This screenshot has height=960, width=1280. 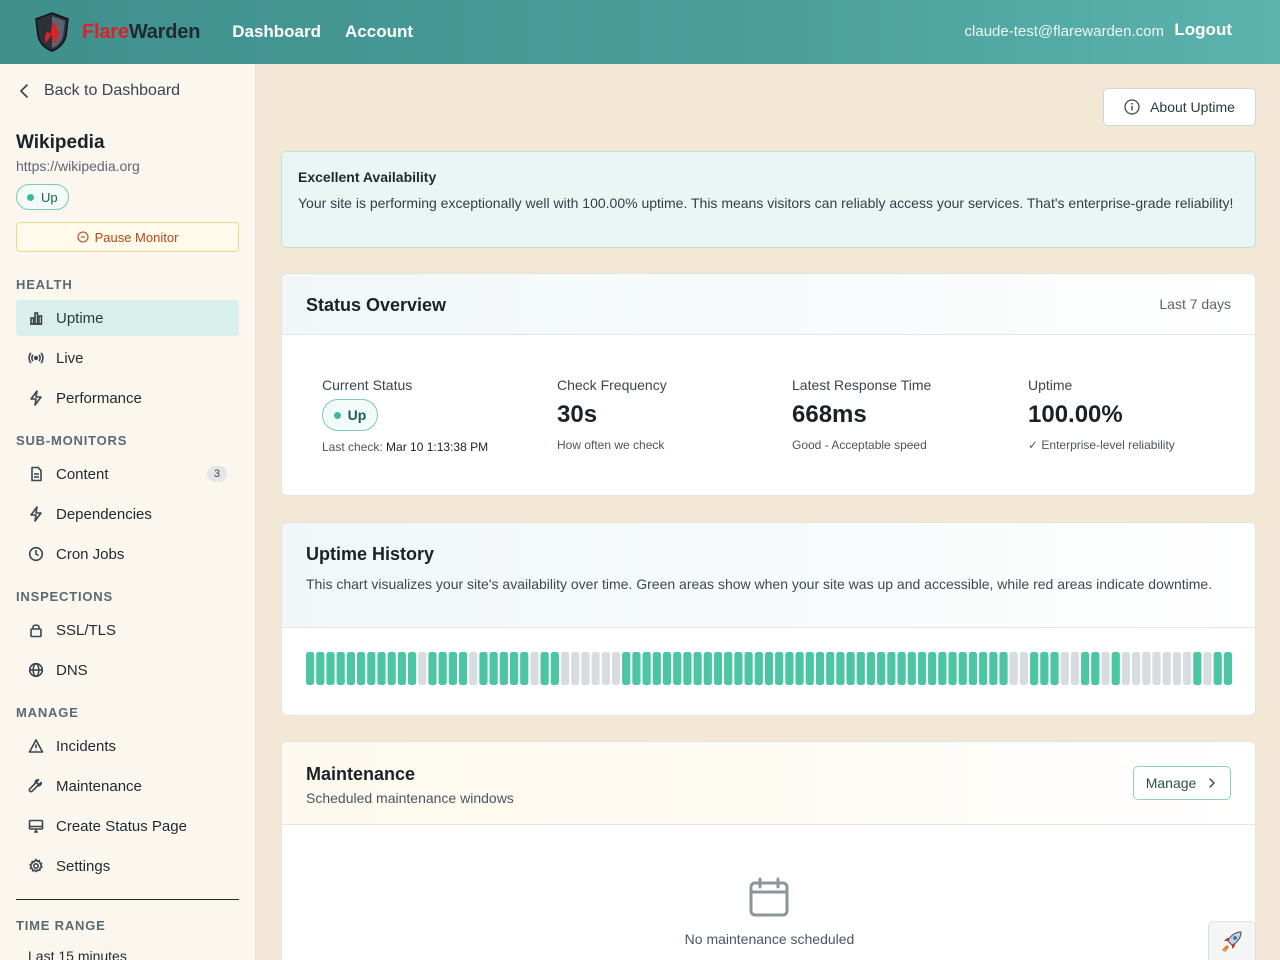 I want to click on sidebar-item-cron-jobs: Cron Jobs, so click(x=127, y=554).